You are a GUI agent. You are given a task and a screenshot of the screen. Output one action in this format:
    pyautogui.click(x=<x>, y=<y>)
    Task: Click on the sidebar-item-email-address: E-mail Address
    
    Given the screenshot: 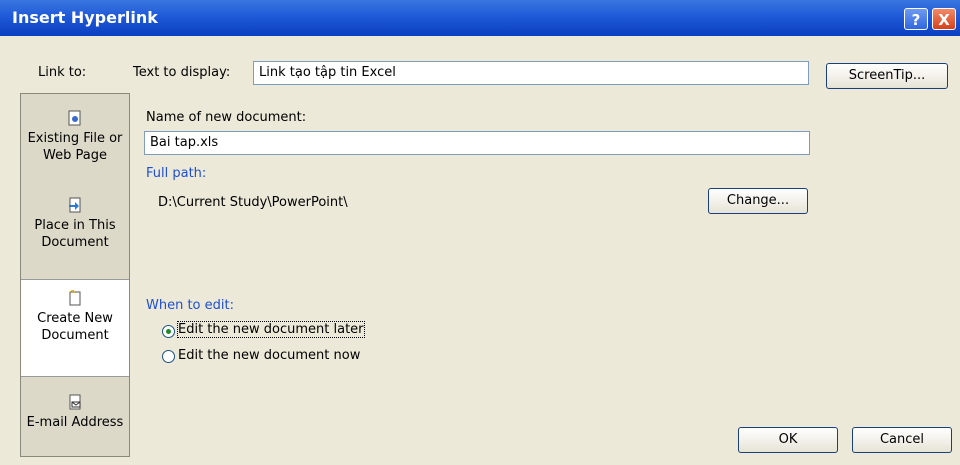 What is the action you would take?
    pyautogui.click(x=75, y=412)
    